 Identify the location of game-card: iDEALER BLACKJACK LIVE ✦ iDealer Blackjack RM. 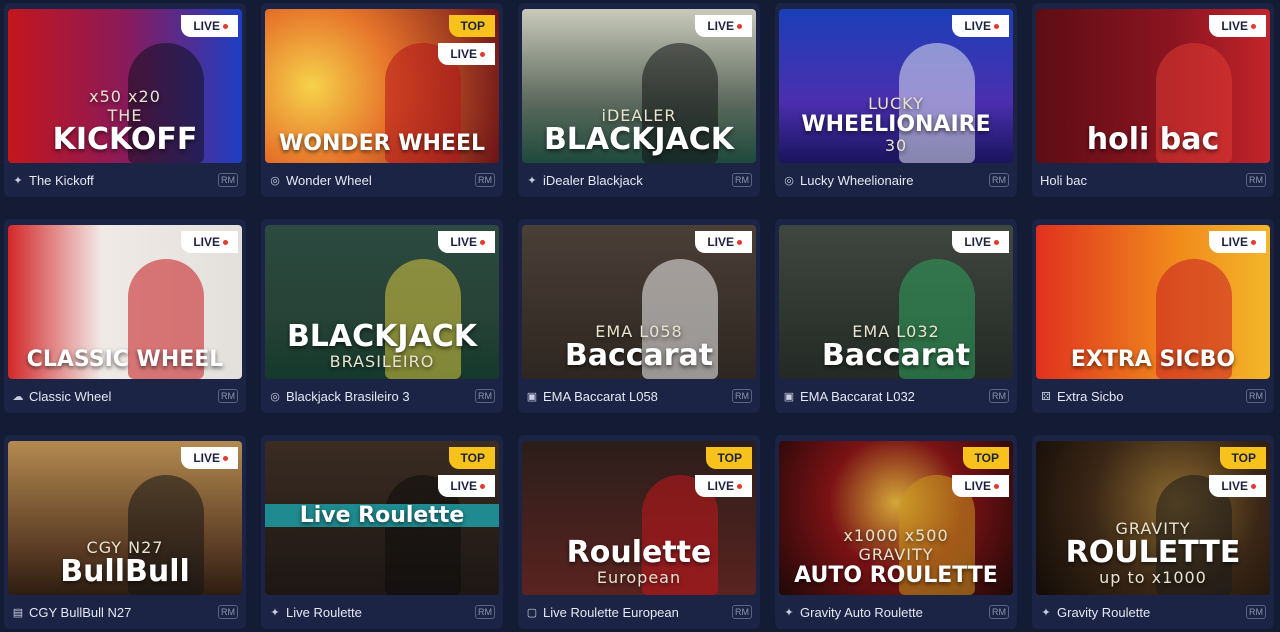
(639, 100).